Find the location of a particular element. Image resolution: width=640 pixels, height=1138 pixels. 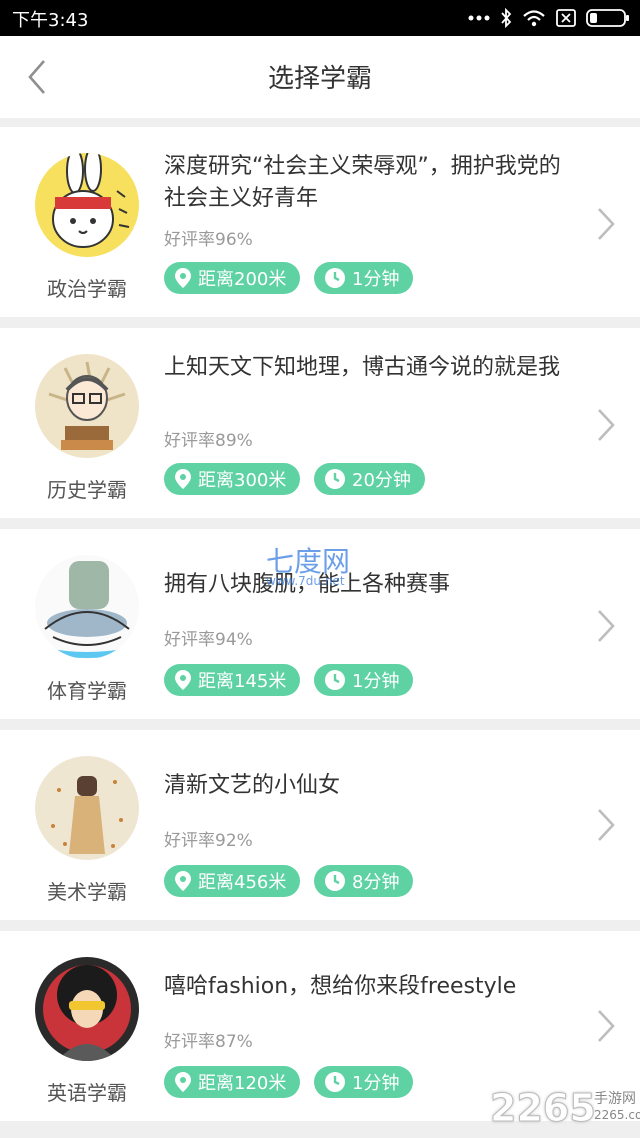

time-text: 8分钟 is located at coordinates (376, 882).